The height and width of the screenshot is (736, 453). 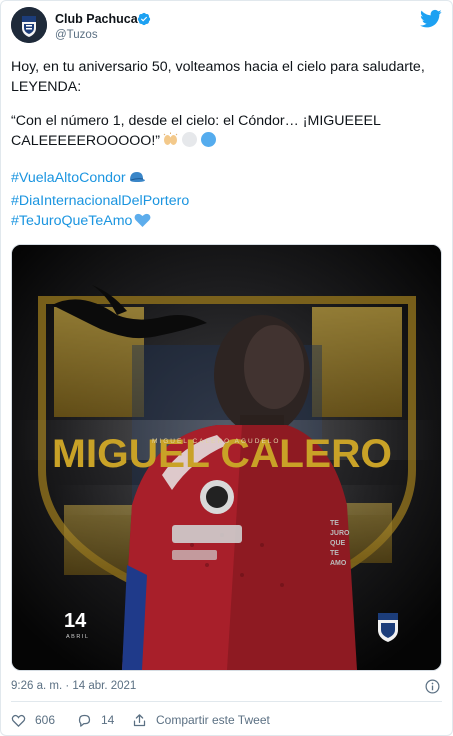 What do you see at coordinates (144, 19) in the screenshot?
I see `verified-badge-icon` at bounding box center [144, 19].